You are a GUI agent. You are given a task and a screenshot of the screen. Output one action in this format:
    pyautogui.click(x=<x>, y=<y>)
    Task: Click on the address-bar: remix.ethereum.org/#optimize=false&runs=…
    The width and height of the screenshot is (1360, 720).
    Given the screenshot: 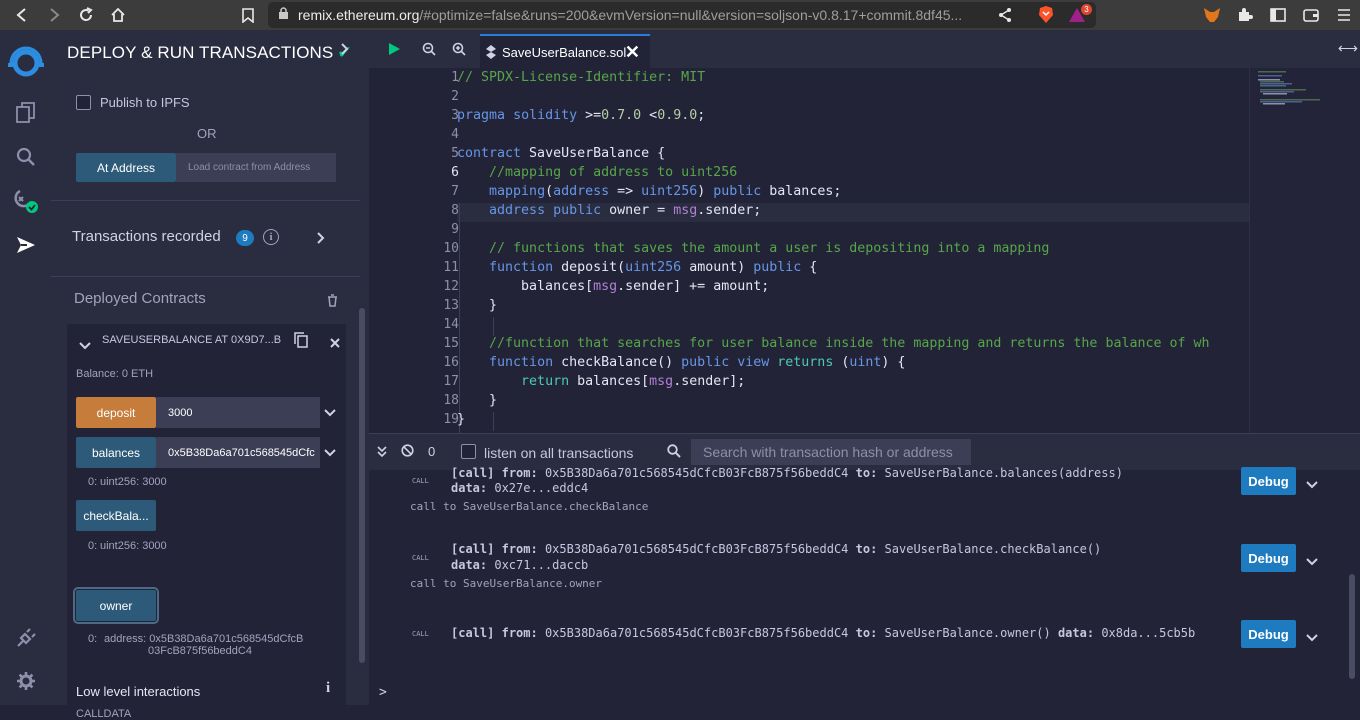 What is the action you would take?
    pyautogui.click(x=682, y=15)
    